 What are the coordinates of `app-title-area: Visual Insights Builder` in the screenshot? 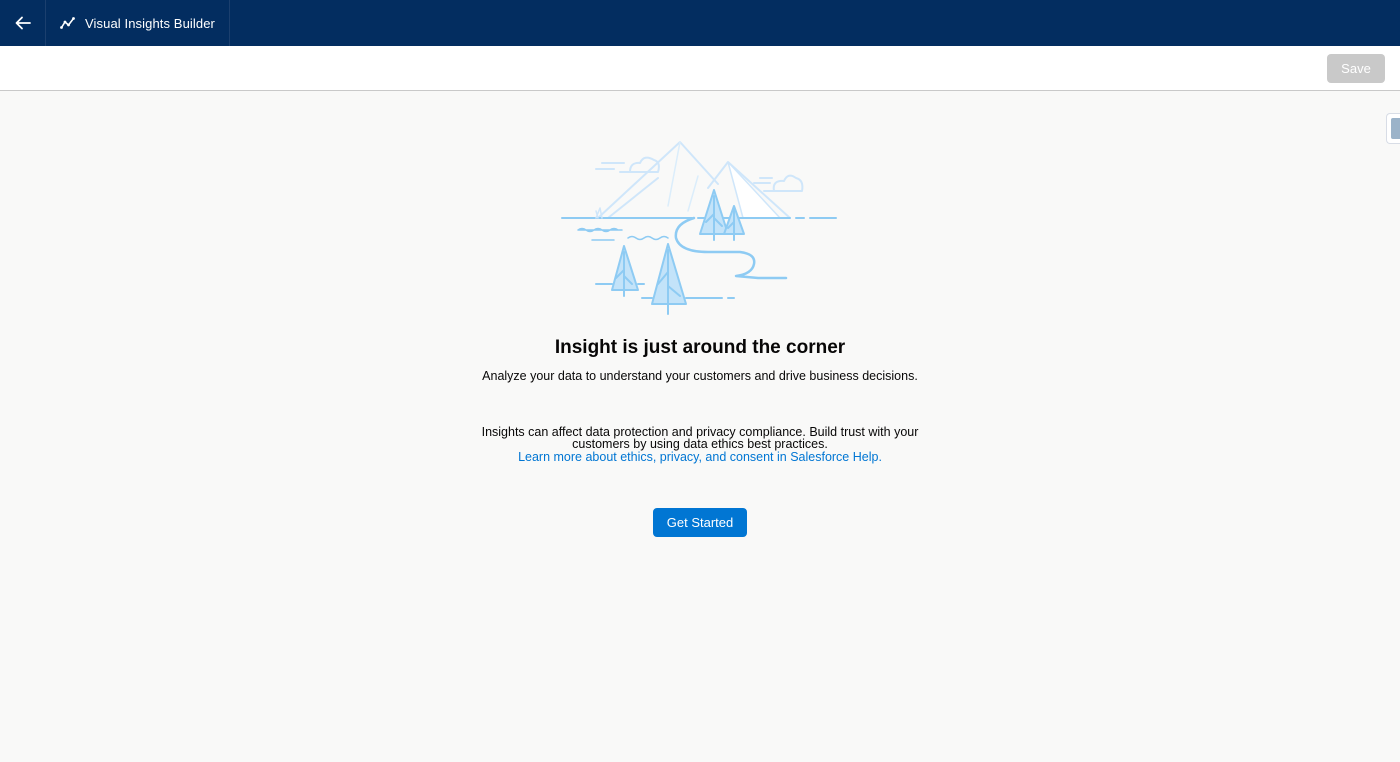 It's located at (138, 23).